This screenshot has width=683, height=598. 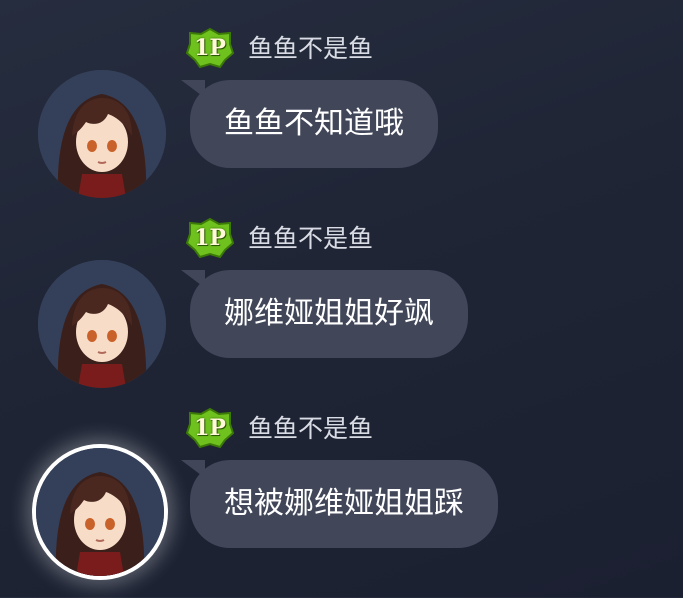 I want to click on message-bubble: 想被娜维娅姐姐踩, so click(x=344, y=504).